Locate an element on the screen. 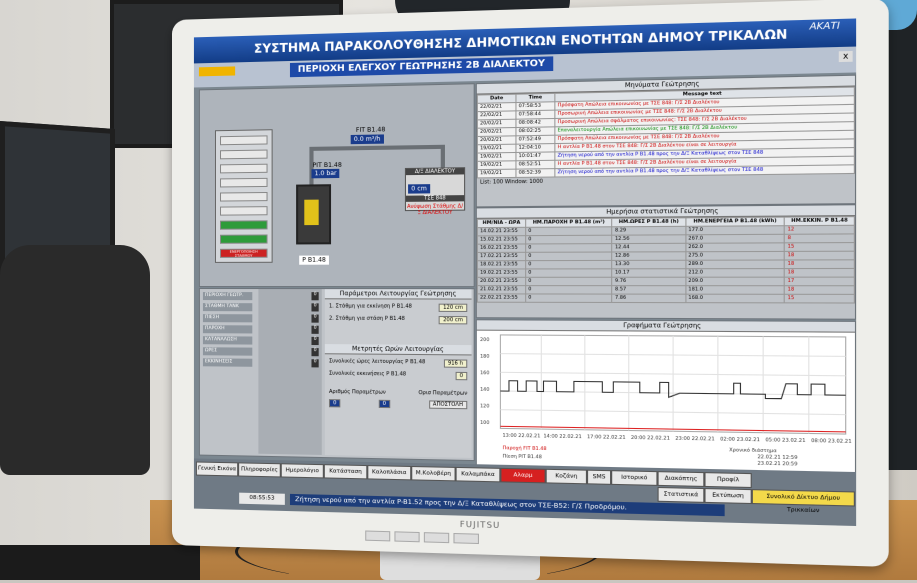  clock: 08:55:53 is located at coordinates (262, 498).